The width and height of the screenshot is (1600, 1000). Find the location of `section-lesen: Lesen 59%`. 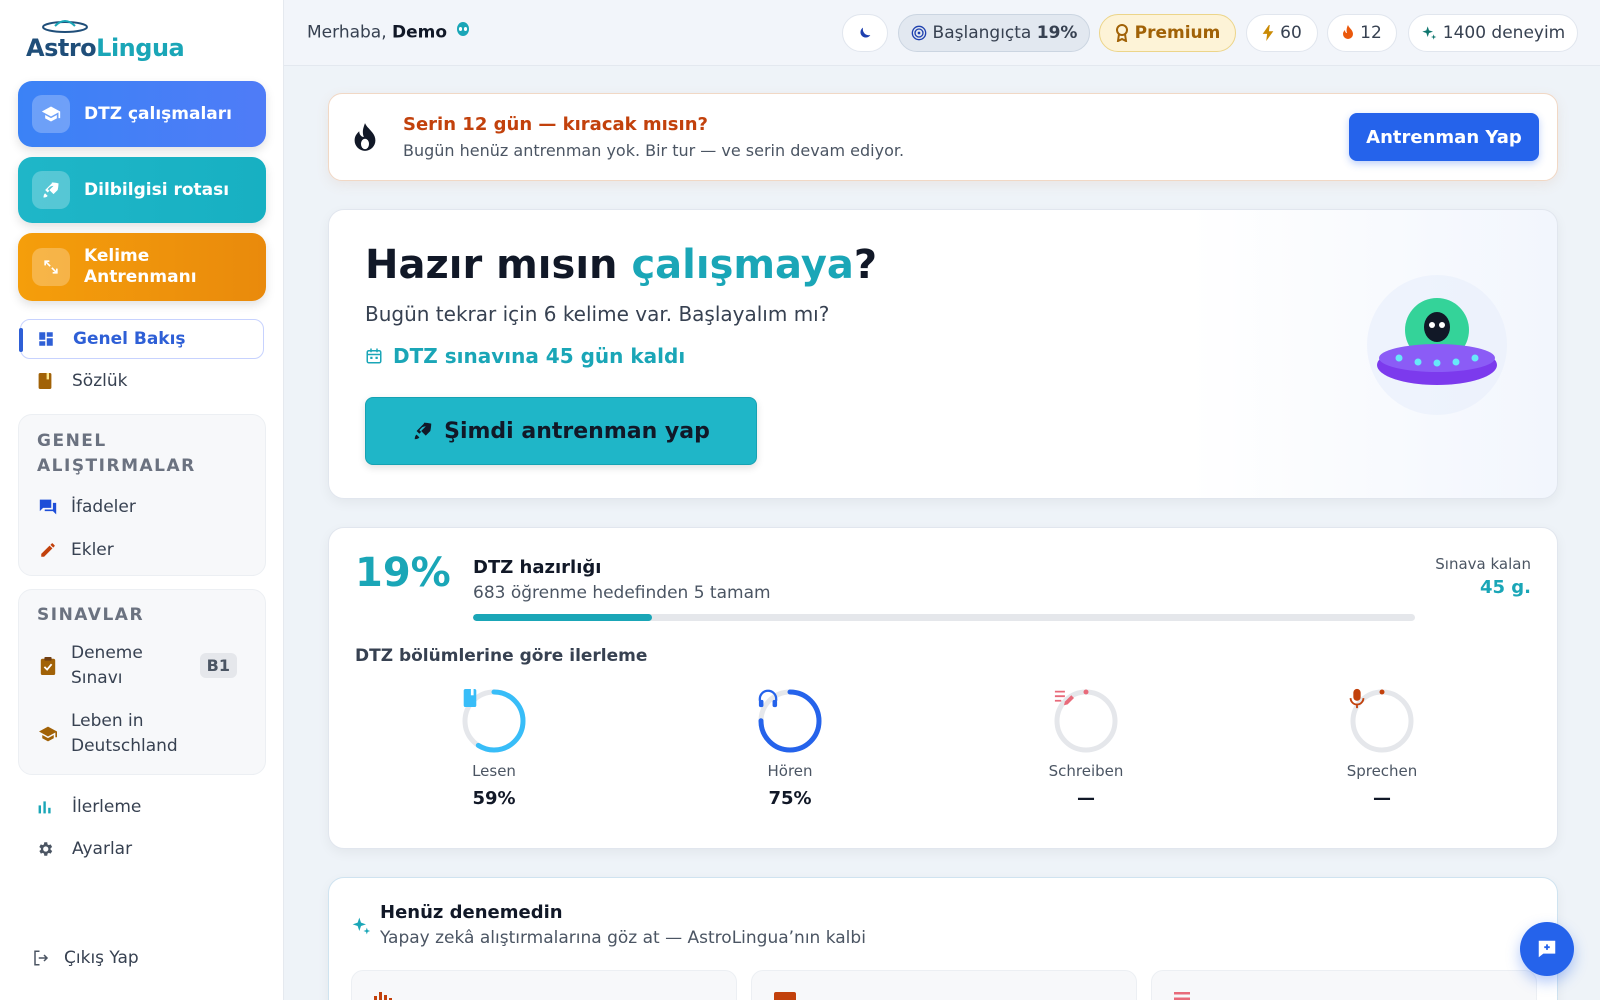

section-lesen: Lesen 59% is located at coordinates (494, 748).